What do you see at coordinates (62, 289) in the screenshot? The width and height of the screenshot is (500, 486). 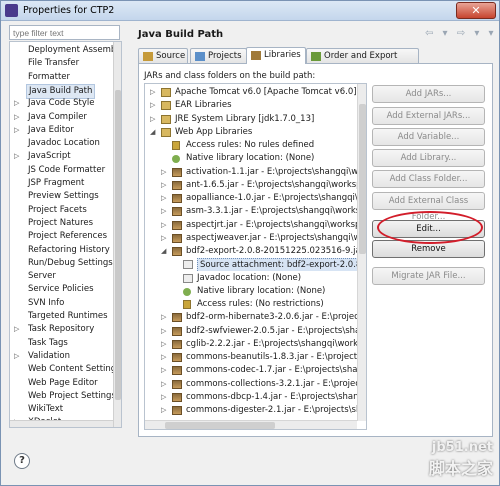 I see `nav-item: Service Policies` at bounding box center [62, 289].